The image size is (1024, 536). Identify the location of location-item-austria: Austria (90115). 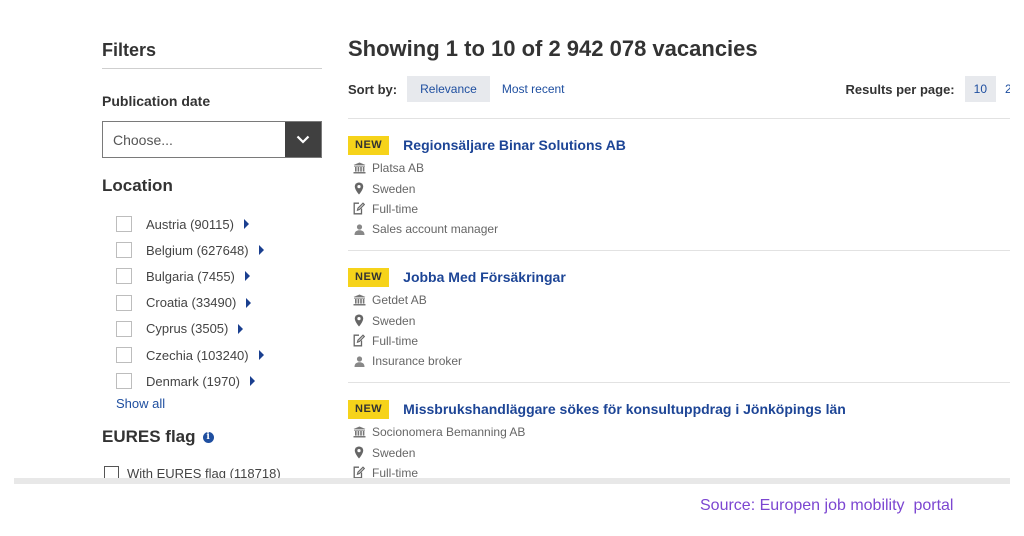
(212, 224).